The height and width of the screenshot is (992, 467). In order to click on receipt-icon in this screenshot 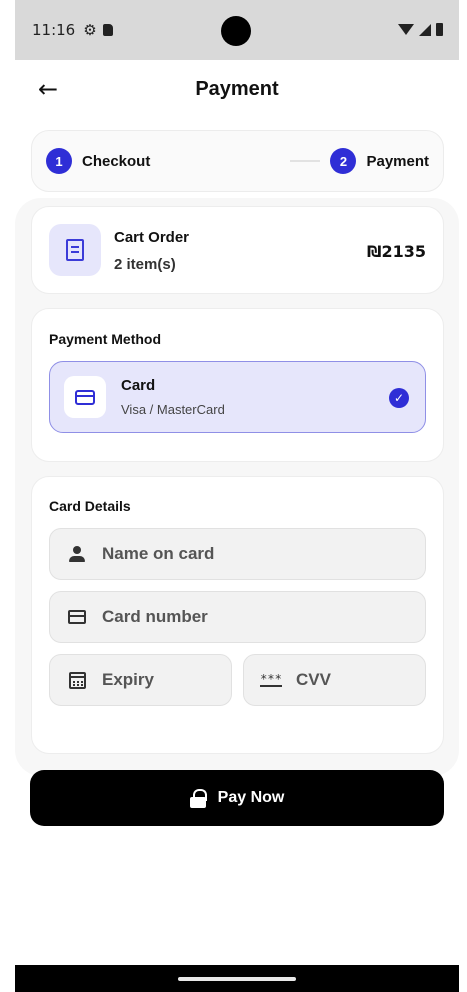, I will do `click(75, 250)`.